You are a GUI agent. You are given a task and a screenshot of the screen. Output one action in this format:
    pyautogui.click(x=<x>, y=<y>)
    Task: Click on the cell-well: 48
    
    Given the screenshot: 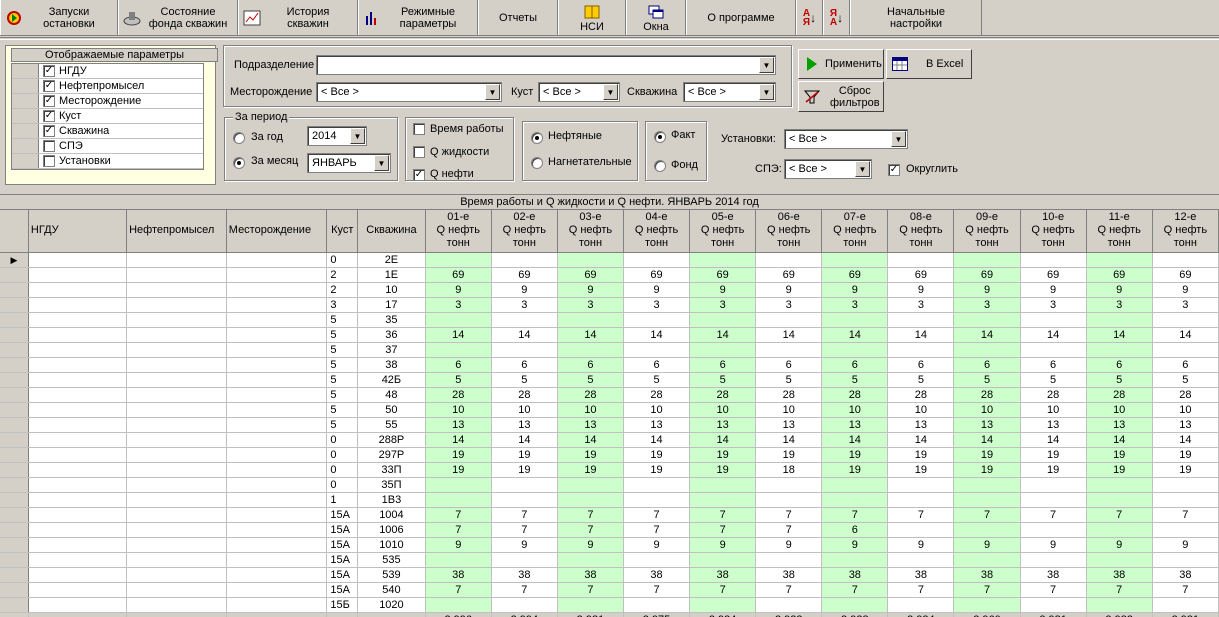 What is the action you would take?
    pyautogui.click(x=391, y=395)
    